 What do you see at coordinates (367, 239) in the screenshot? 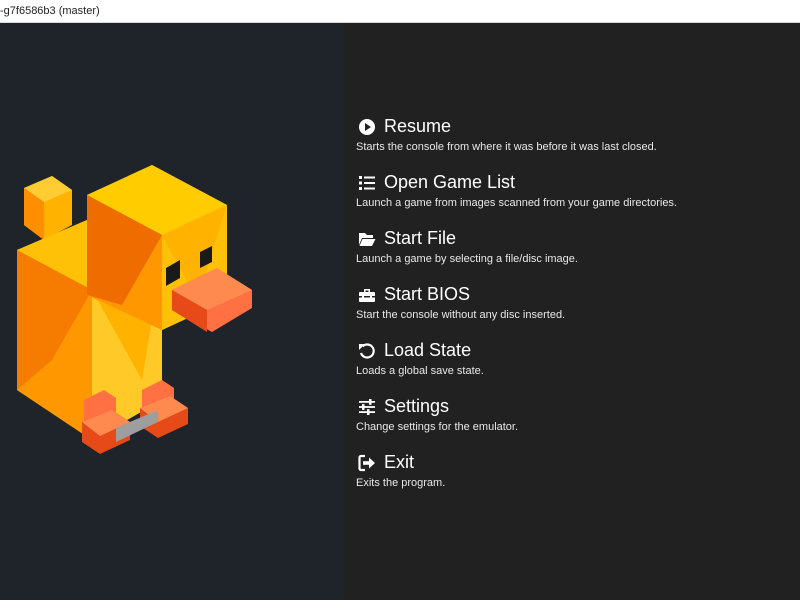
I see `folder-open-icon` at bounding box center [367, 239].